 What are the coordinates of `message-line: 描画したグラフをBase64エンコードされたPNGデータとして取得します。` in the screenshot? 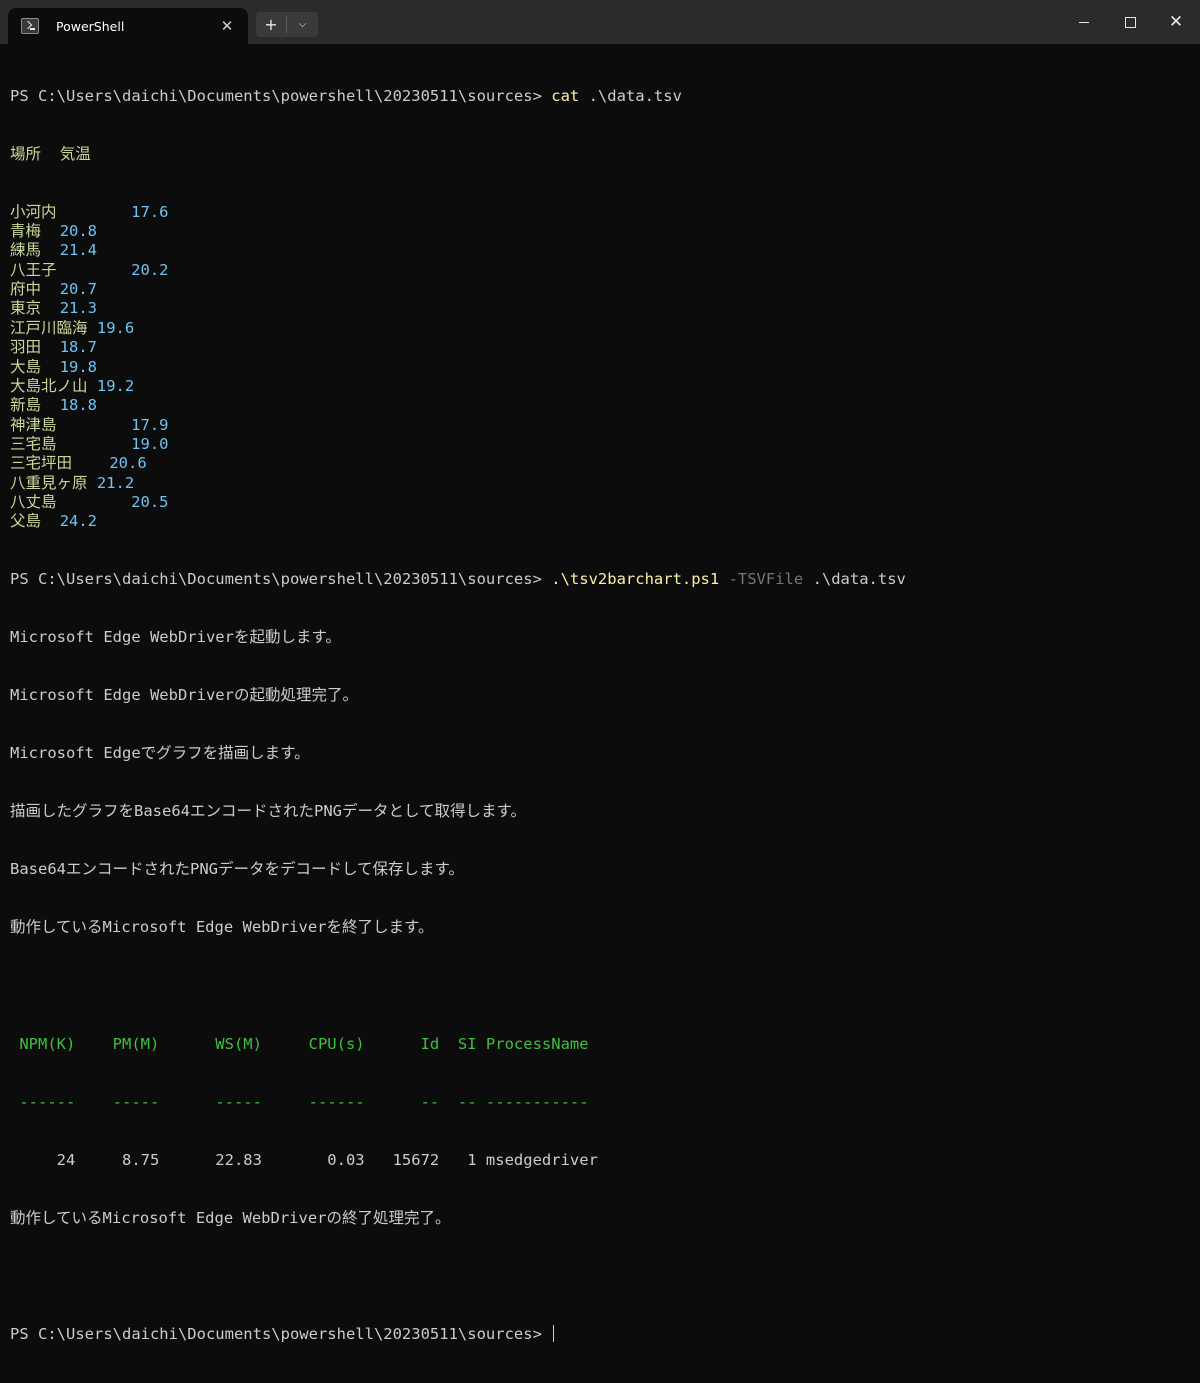 It's located at (268, 811).